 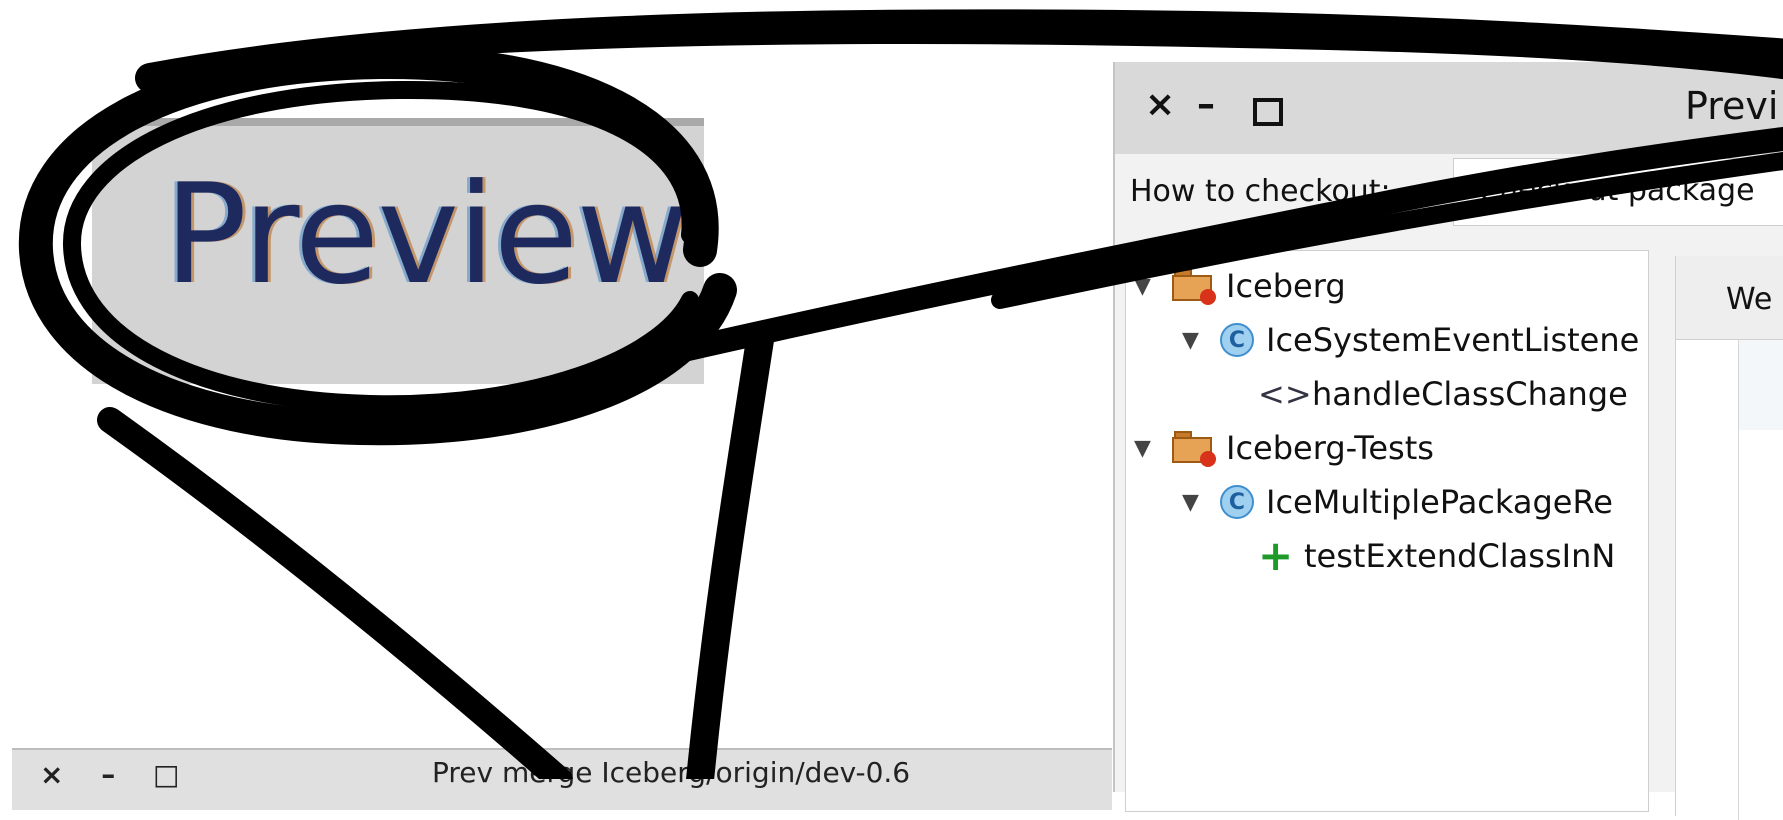 What do you see at coordinates (1286, 286) in the screenshot?
I see `tree-item-label: Iceberg` at bounding box center [1286, 286].